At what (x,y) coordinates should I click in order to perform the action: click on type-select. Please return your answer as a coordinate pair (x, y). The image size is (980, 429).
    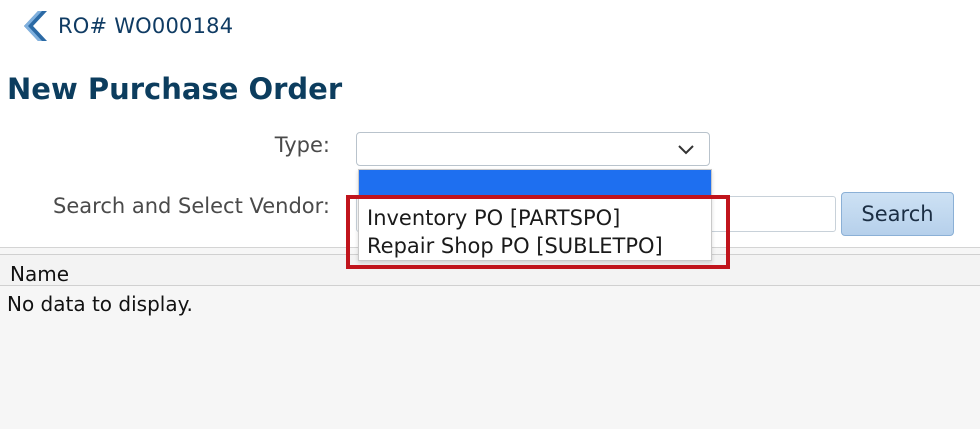
    Looking at the image, I should click on (533, 149).